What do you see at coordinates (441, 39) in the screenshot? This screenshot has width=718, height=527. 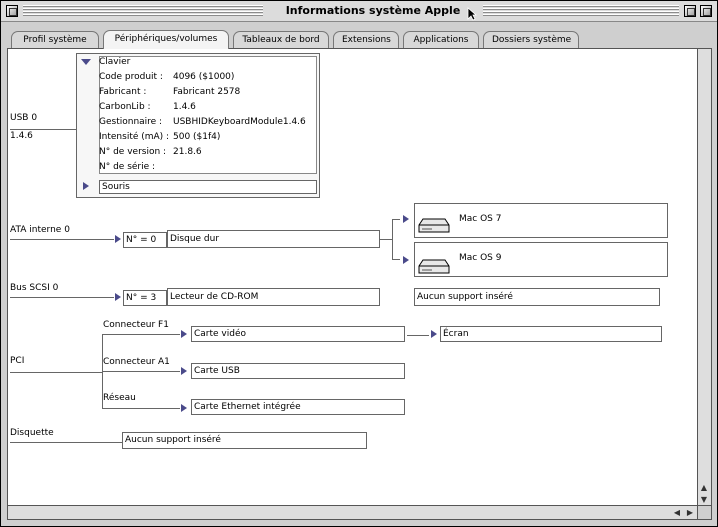 I see `tab-applications: Applications` at bounding box center [441, 39].